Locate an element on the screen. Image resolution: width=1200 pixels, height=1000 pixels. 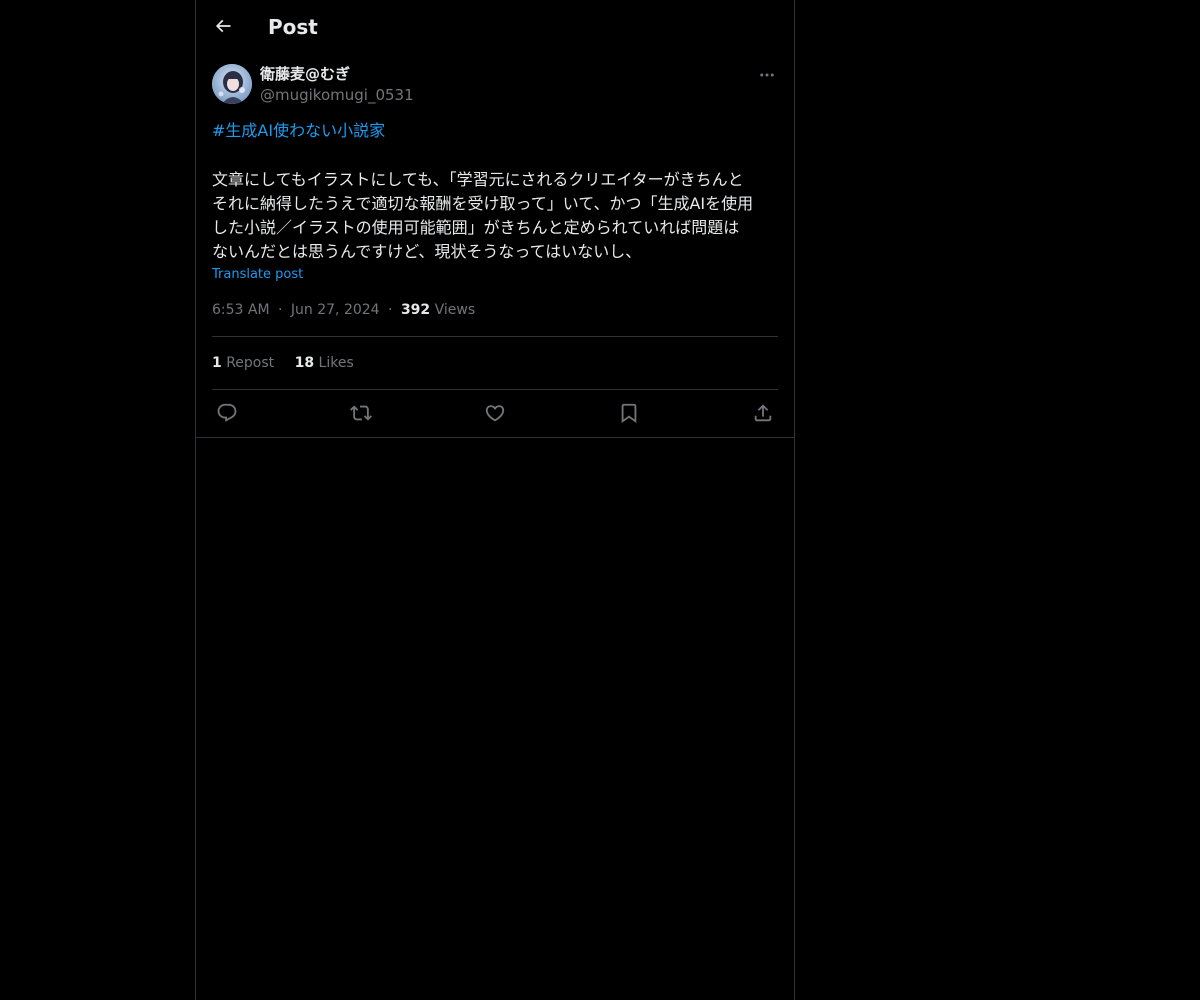
hashtag-link: #生成AI使わない小説家 is located at coordinates (298, 131).